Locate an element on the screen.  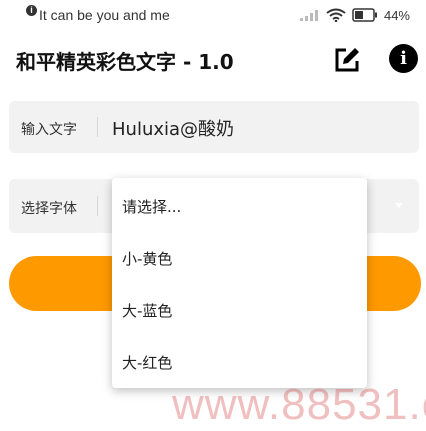
status-message: i It can be you and me is located at coordinates (98, 14).